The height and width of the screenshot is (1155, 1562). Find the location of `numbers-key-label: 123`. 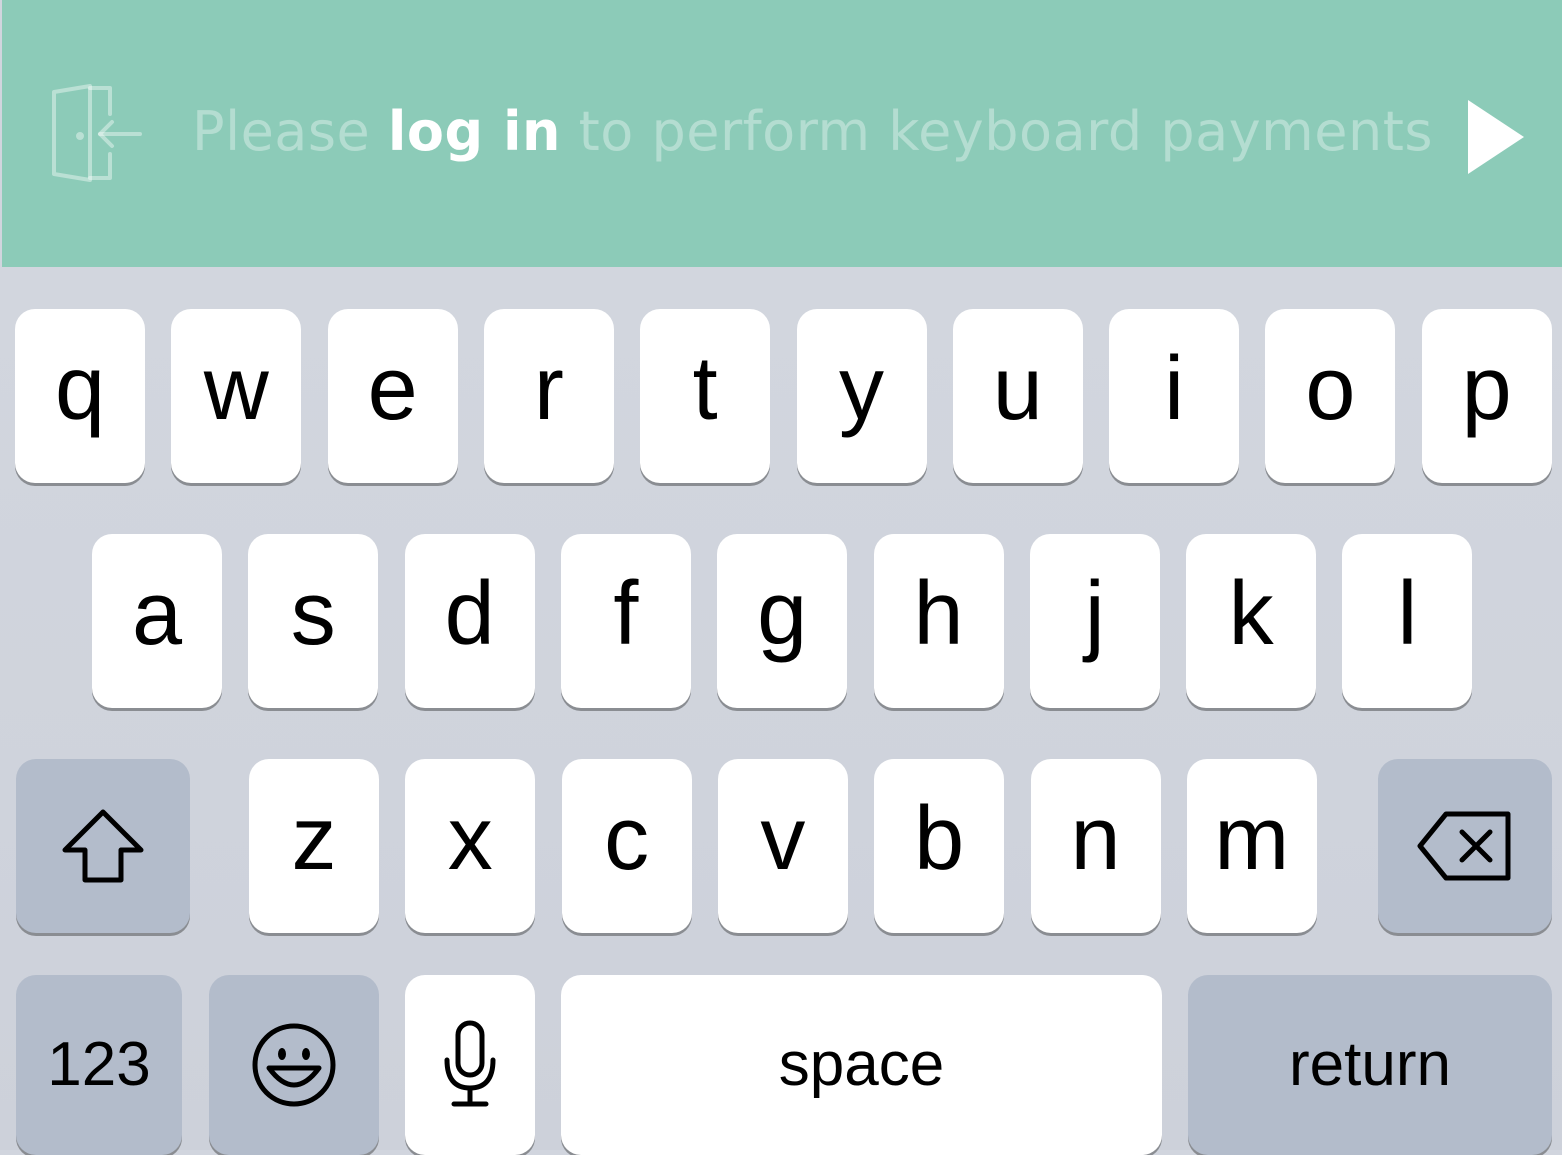

numbers-key-label: 123 is located at coordinates (99, 1064).